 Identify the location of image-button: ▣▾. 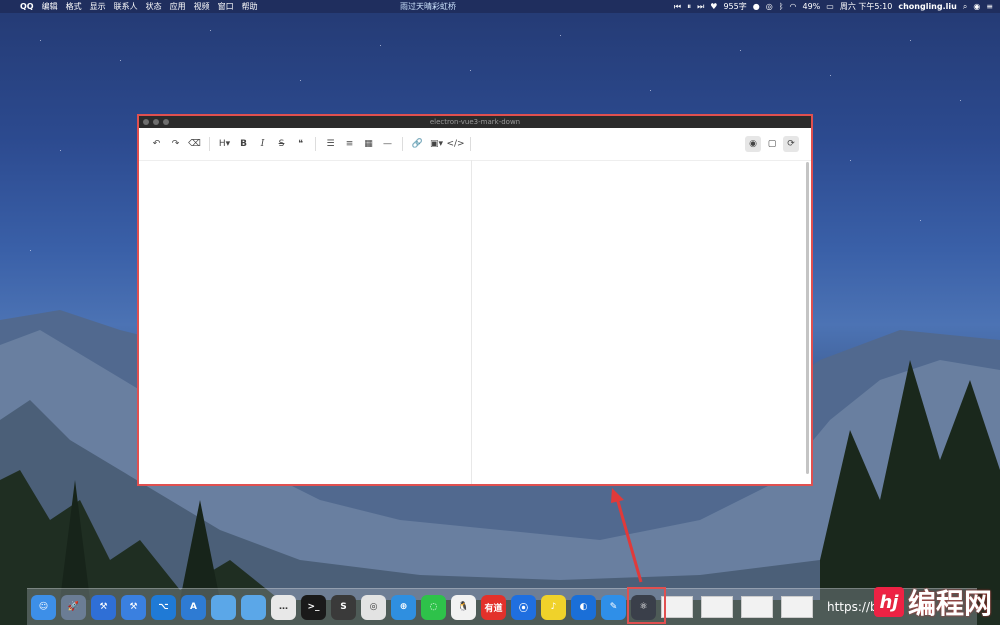
(436, 144).